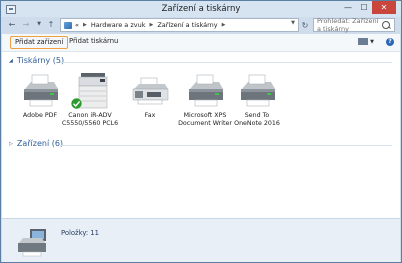  Describe the element at coordinates (77, 25) in the screenshot. I see `breadcrumb-overflow: «` at that location.